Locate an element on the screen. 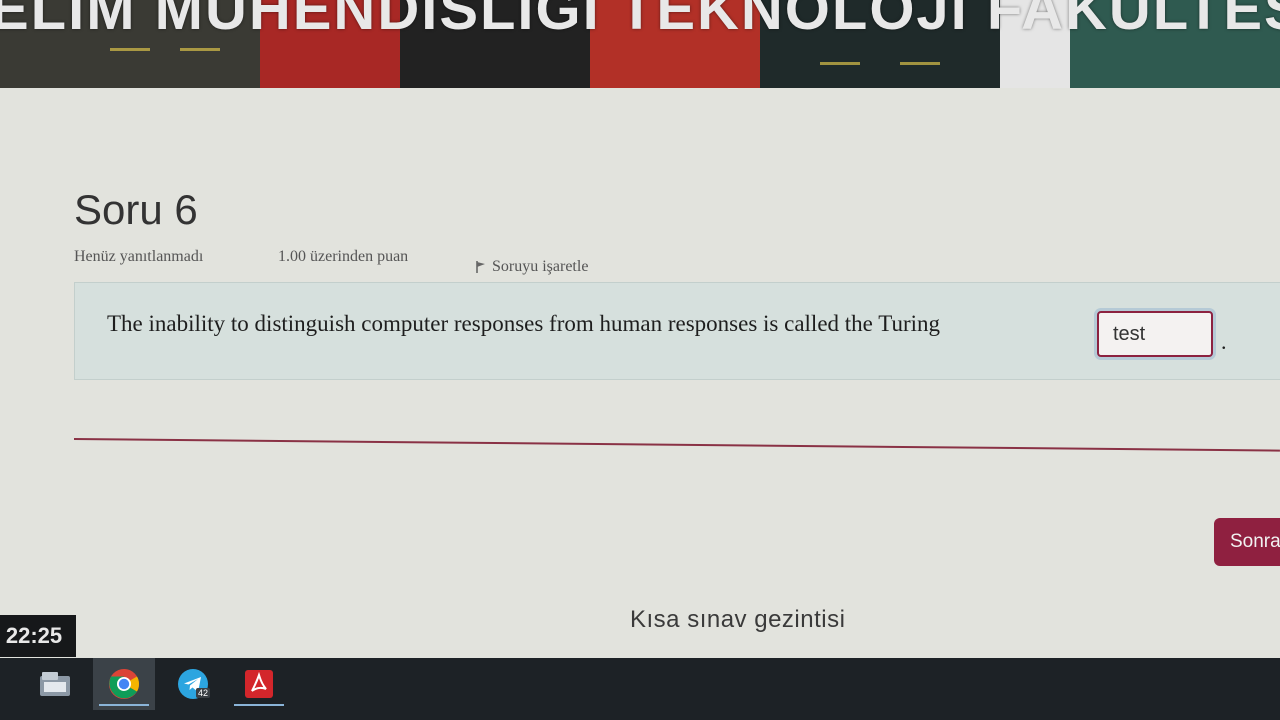 Image resolution: width=1280 pixels, height=720 pixels. taskbar-explorer is located at coordinates (55, 684).